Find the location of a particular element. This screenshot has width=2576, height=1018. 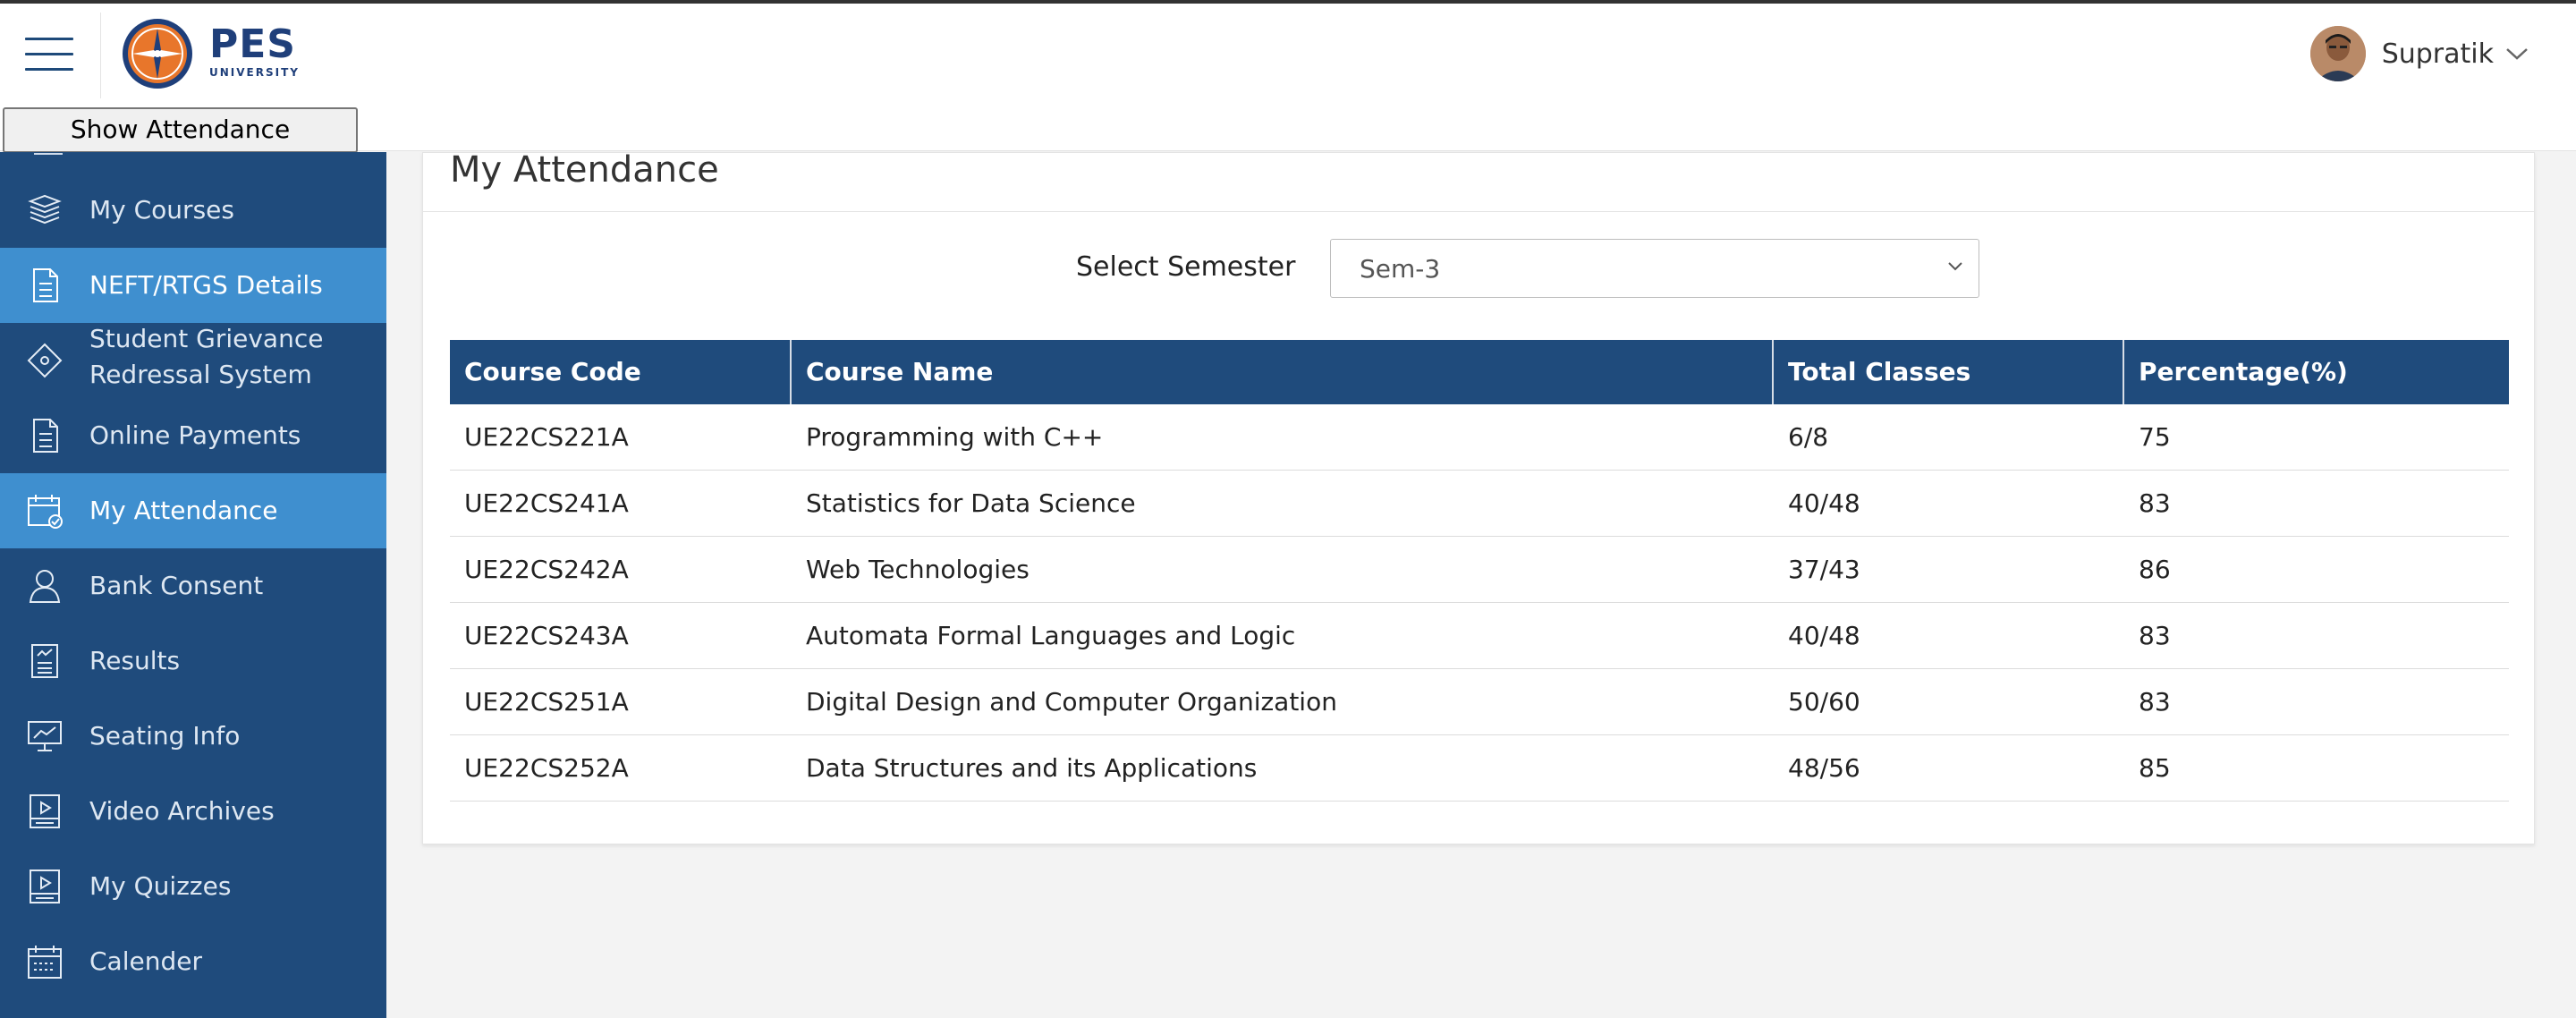

sidebar-item-seating-info: Seating Info is located at coordinates (193, 736).